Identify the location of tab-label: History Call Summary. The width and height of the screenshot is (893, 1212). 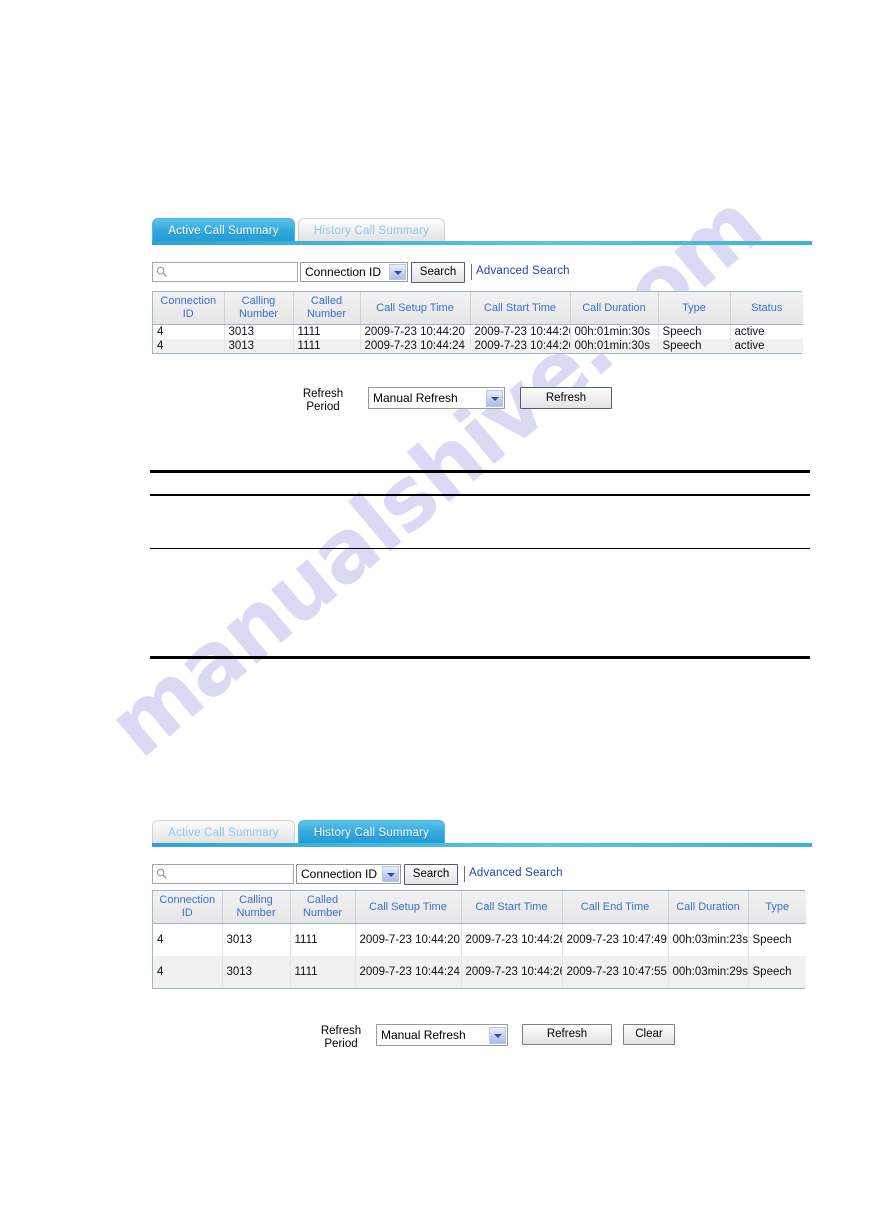
(371, 833).